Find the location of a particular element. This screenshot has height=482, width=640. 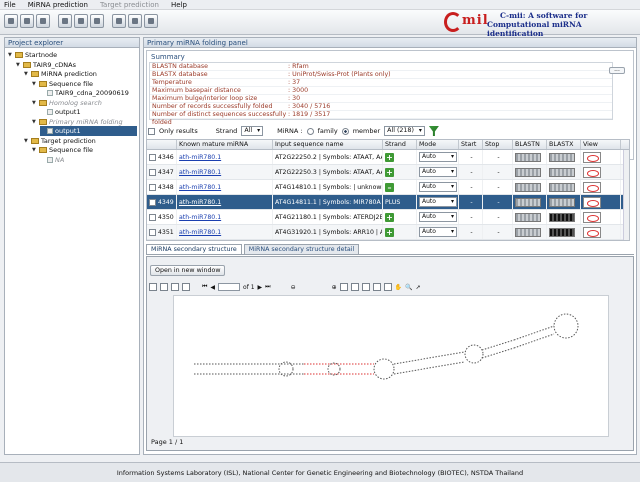

strand-select: All is located at coordinates (252, 131).